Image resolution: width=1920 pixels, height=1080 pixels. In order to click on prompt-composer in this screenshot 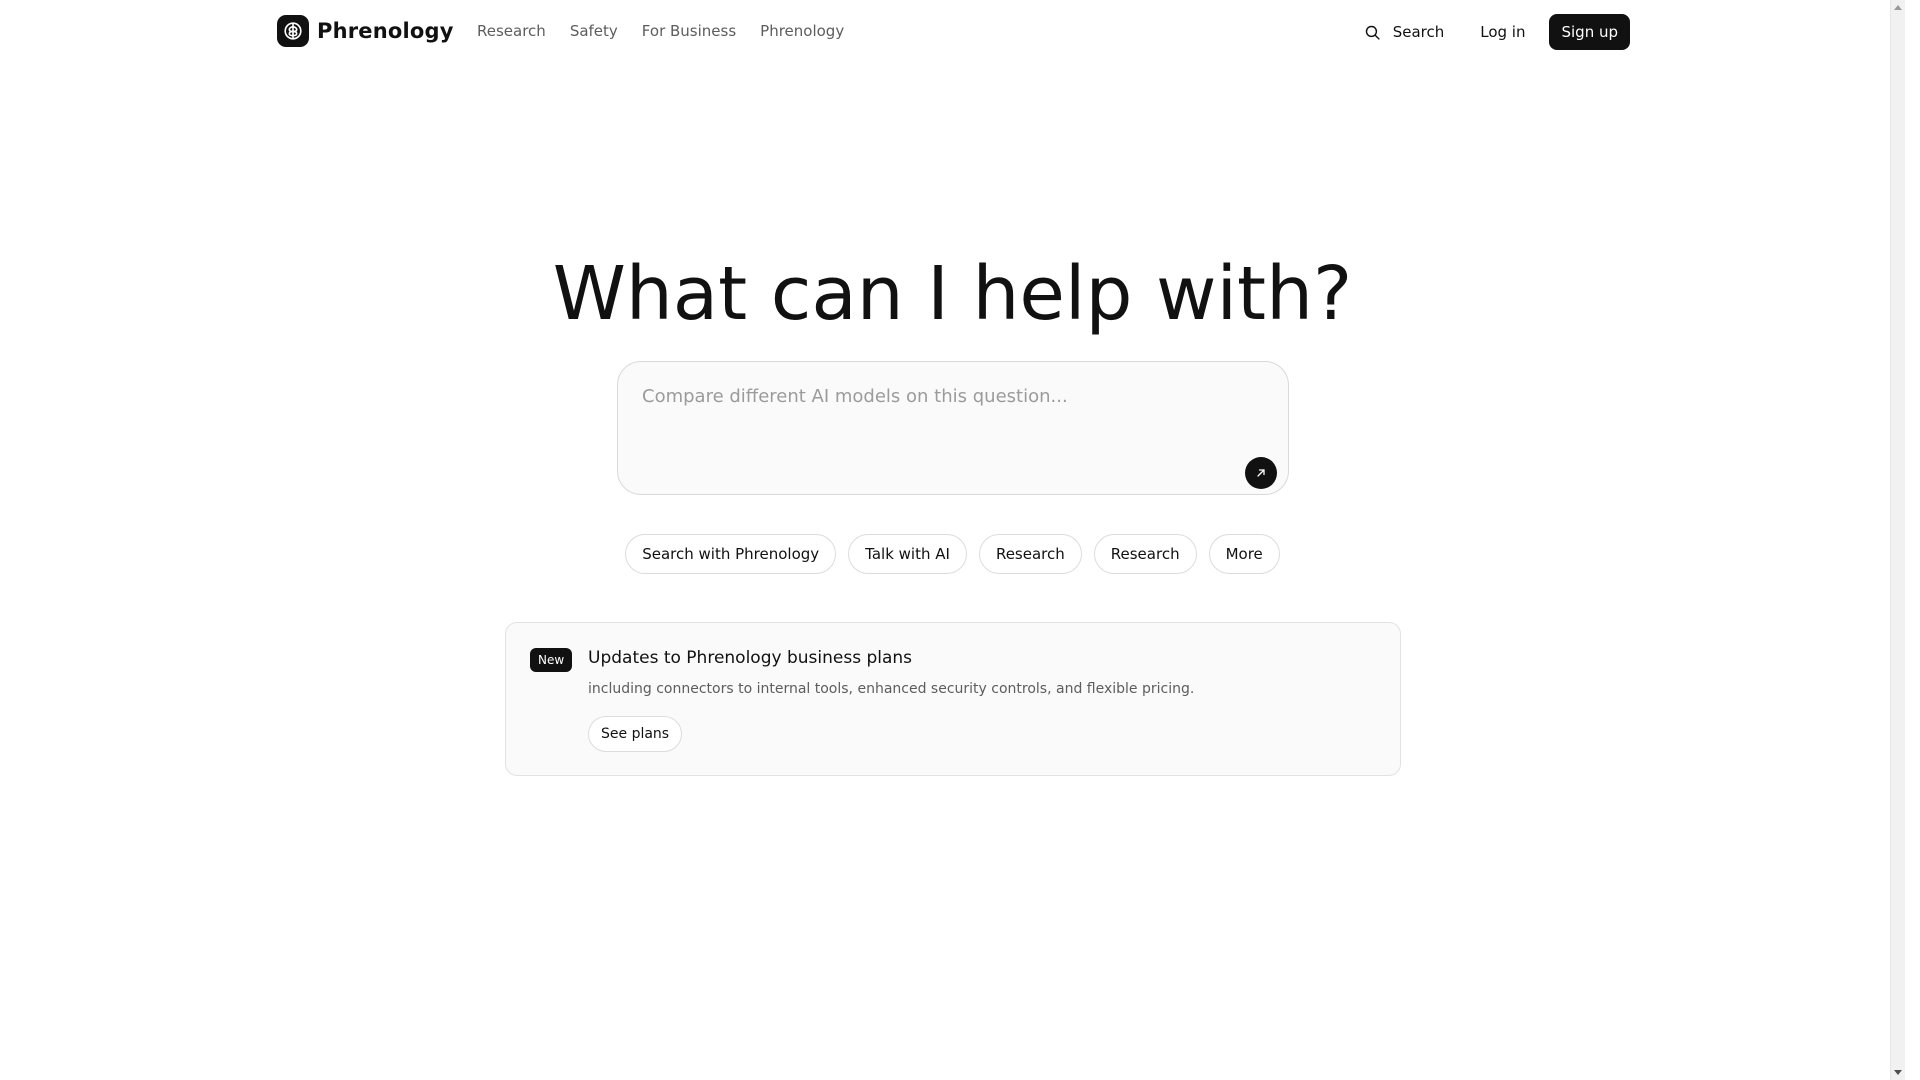, I will do `click(953, 428)`.